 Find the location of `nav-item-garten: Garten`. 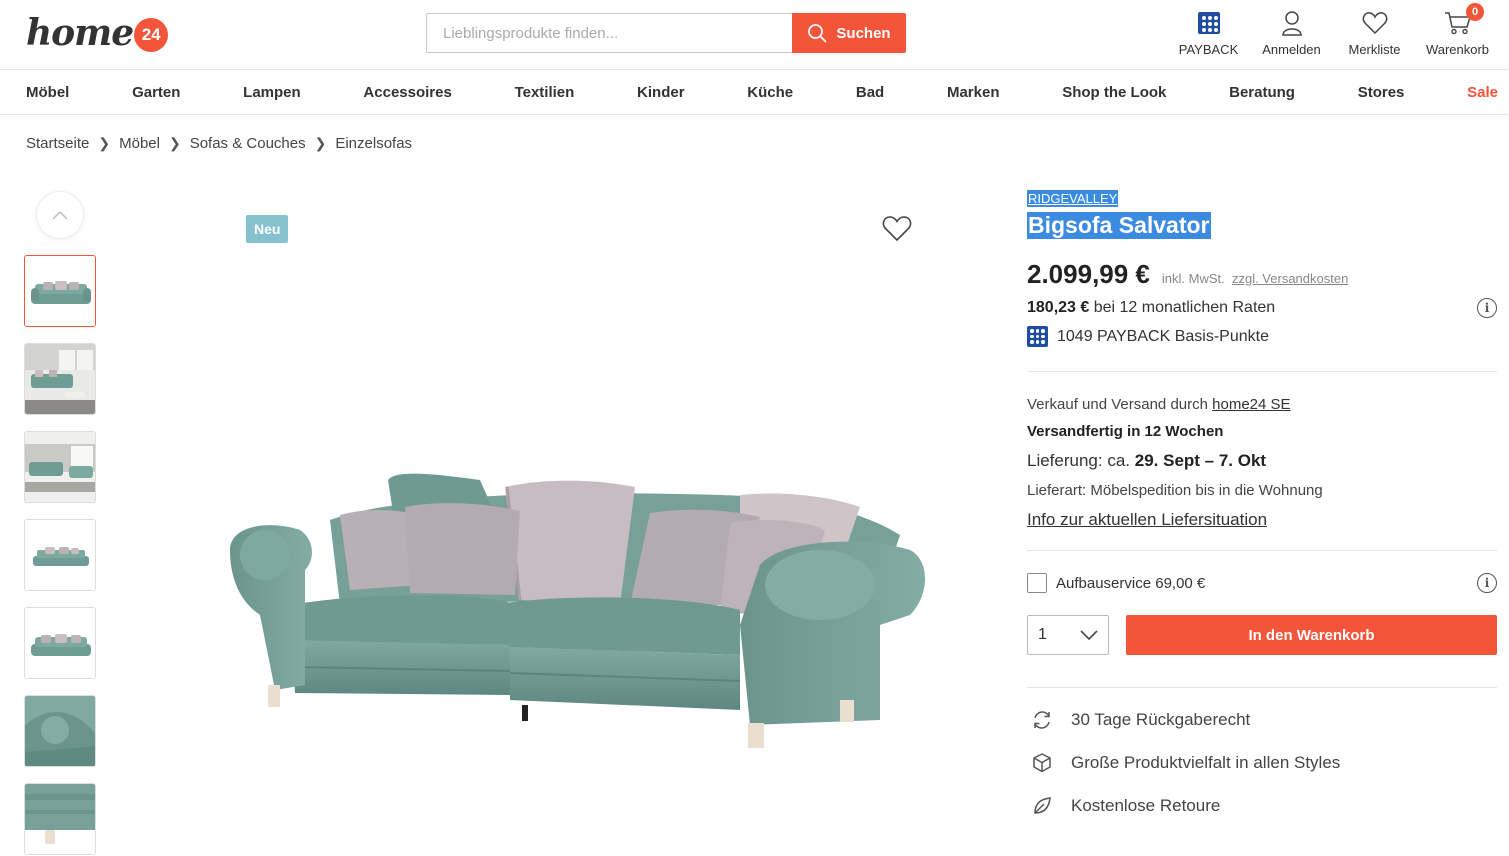

nav-item-garten: Garten is located at coordinates (156, 92).